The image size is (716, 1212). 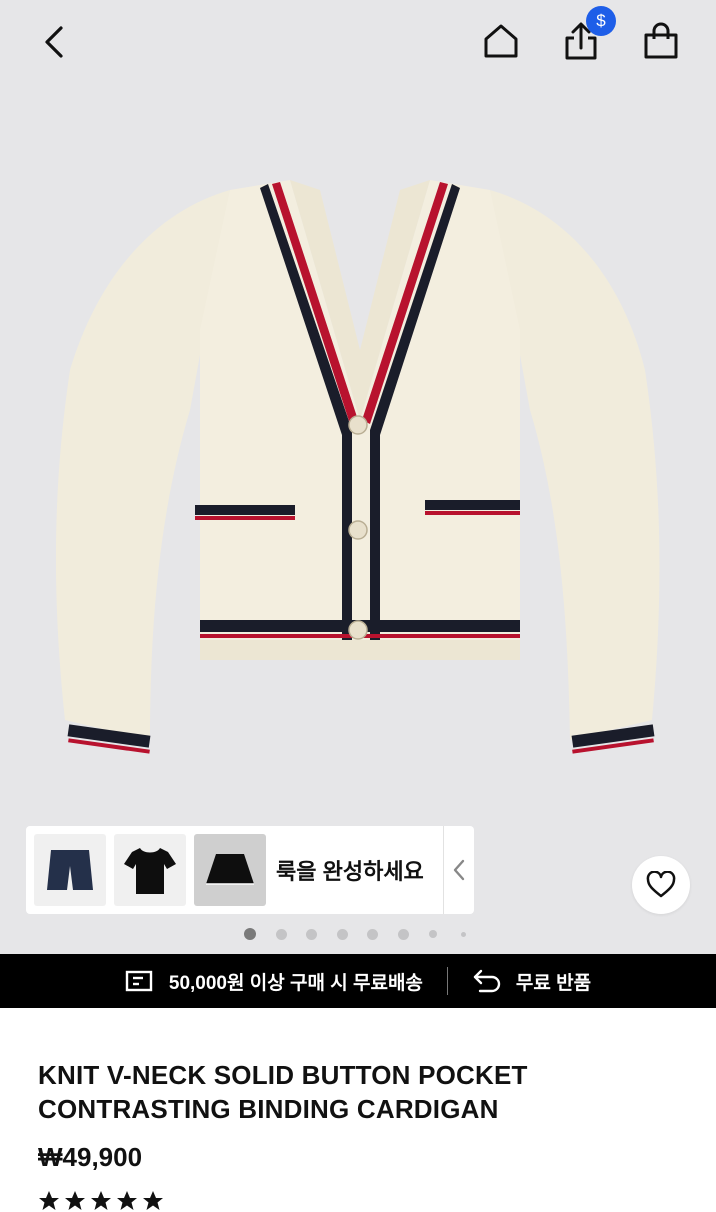 I want to click on product-price: ₩49,900, so click(x=90, y=1157).